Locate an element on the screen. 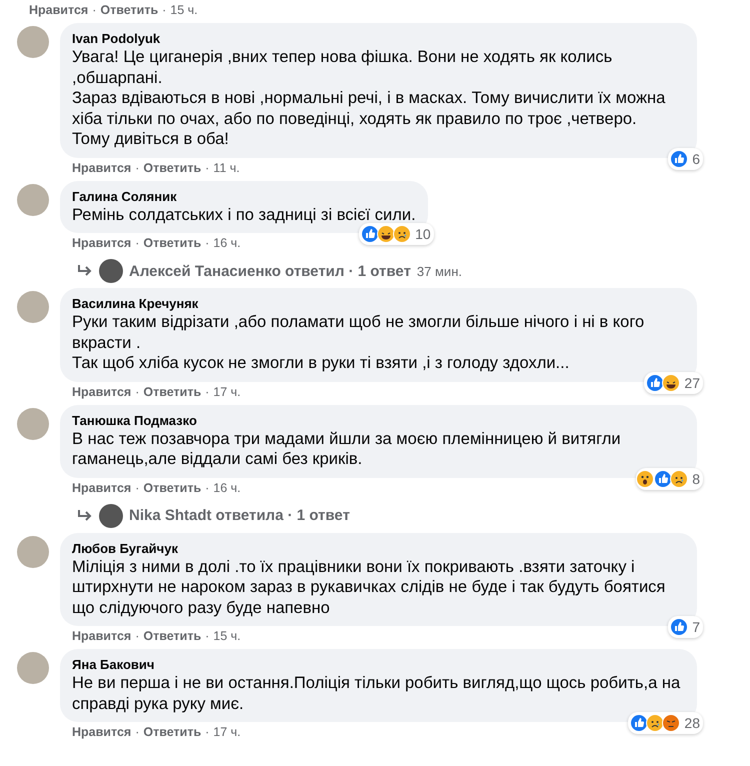 The height and width of the screenshot is (766, 750). comment-author: Яна Бакович is located at coordinates (378, 664).